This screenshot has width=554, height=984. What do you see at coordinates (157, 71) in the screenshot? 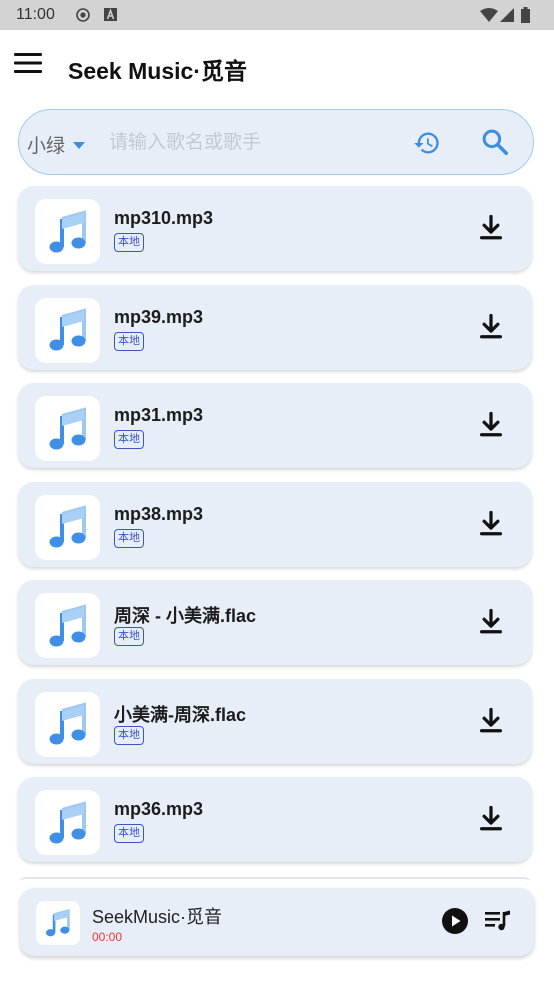
I see `app-title: Seek Music·觅音` at bounding box center [157, 71].